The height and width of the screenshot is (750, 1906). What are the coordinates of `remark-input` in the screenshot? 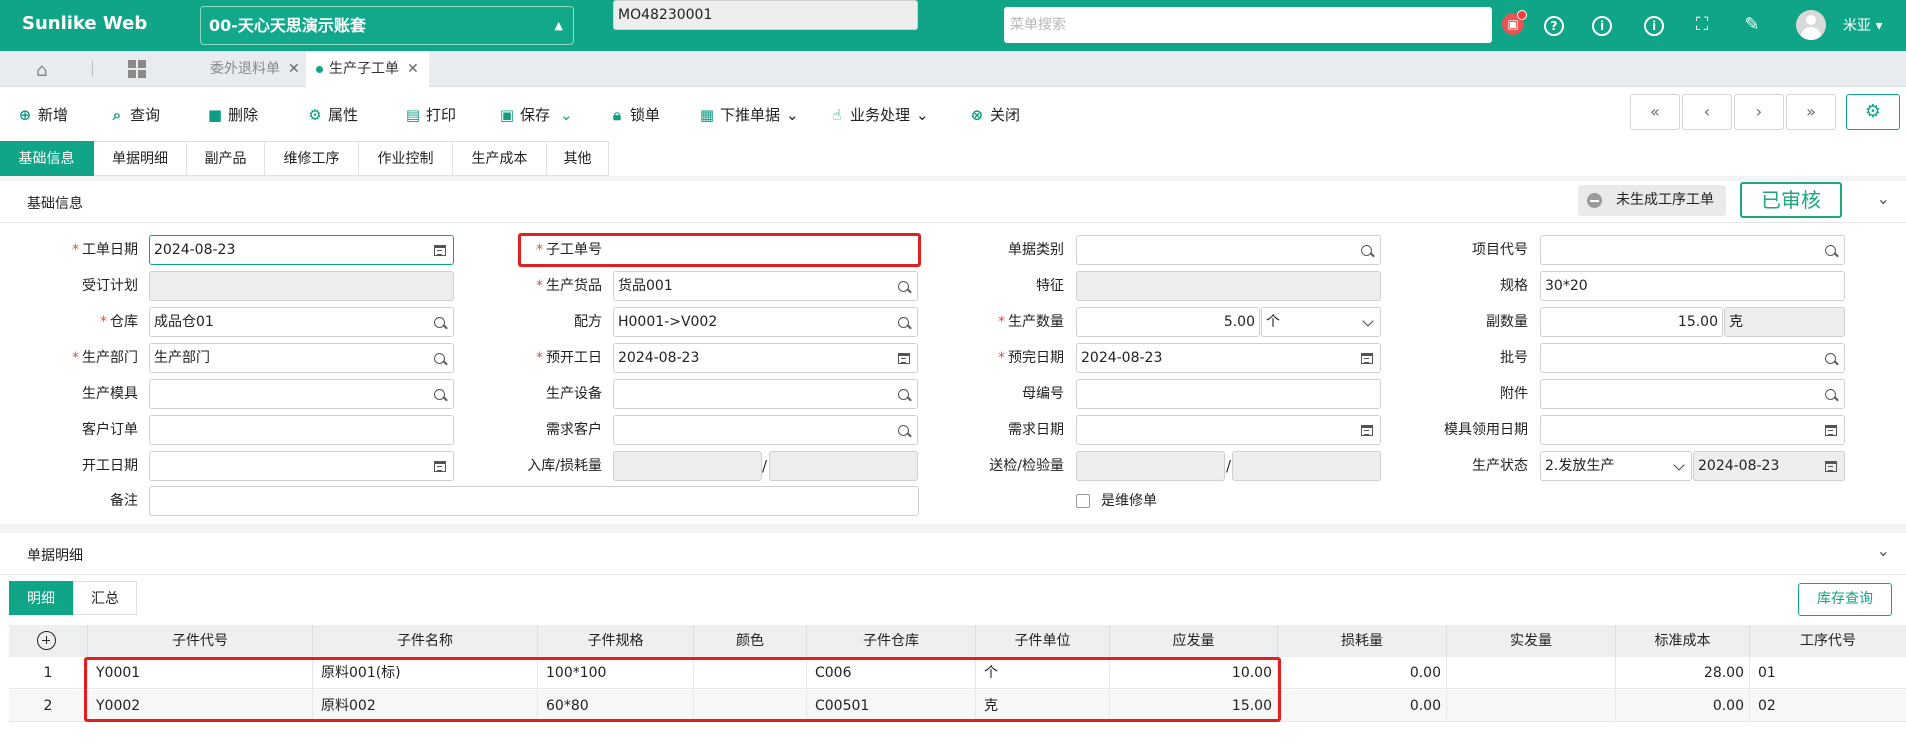 It's located at (534, 501).